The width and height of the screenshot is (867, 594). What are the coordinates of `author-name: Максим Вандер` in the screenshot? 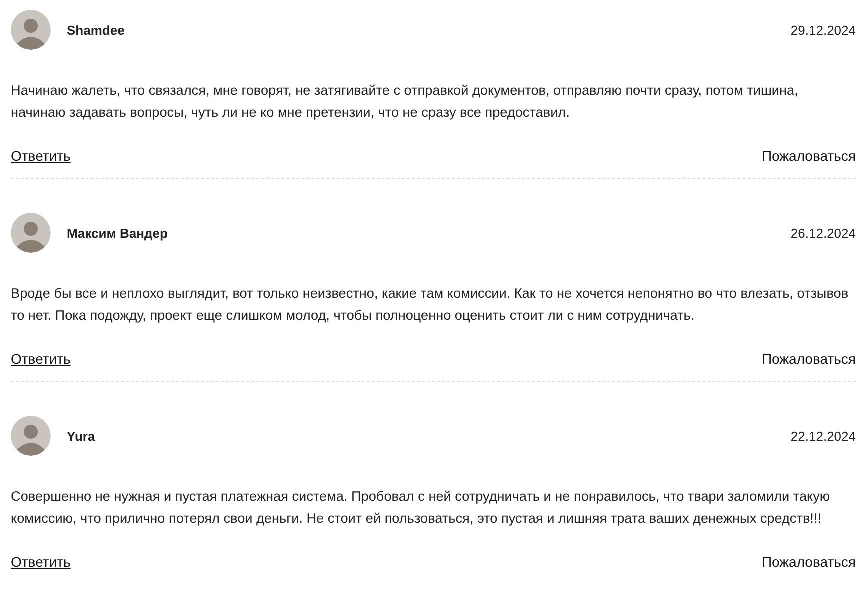 It's located at (117, 233).